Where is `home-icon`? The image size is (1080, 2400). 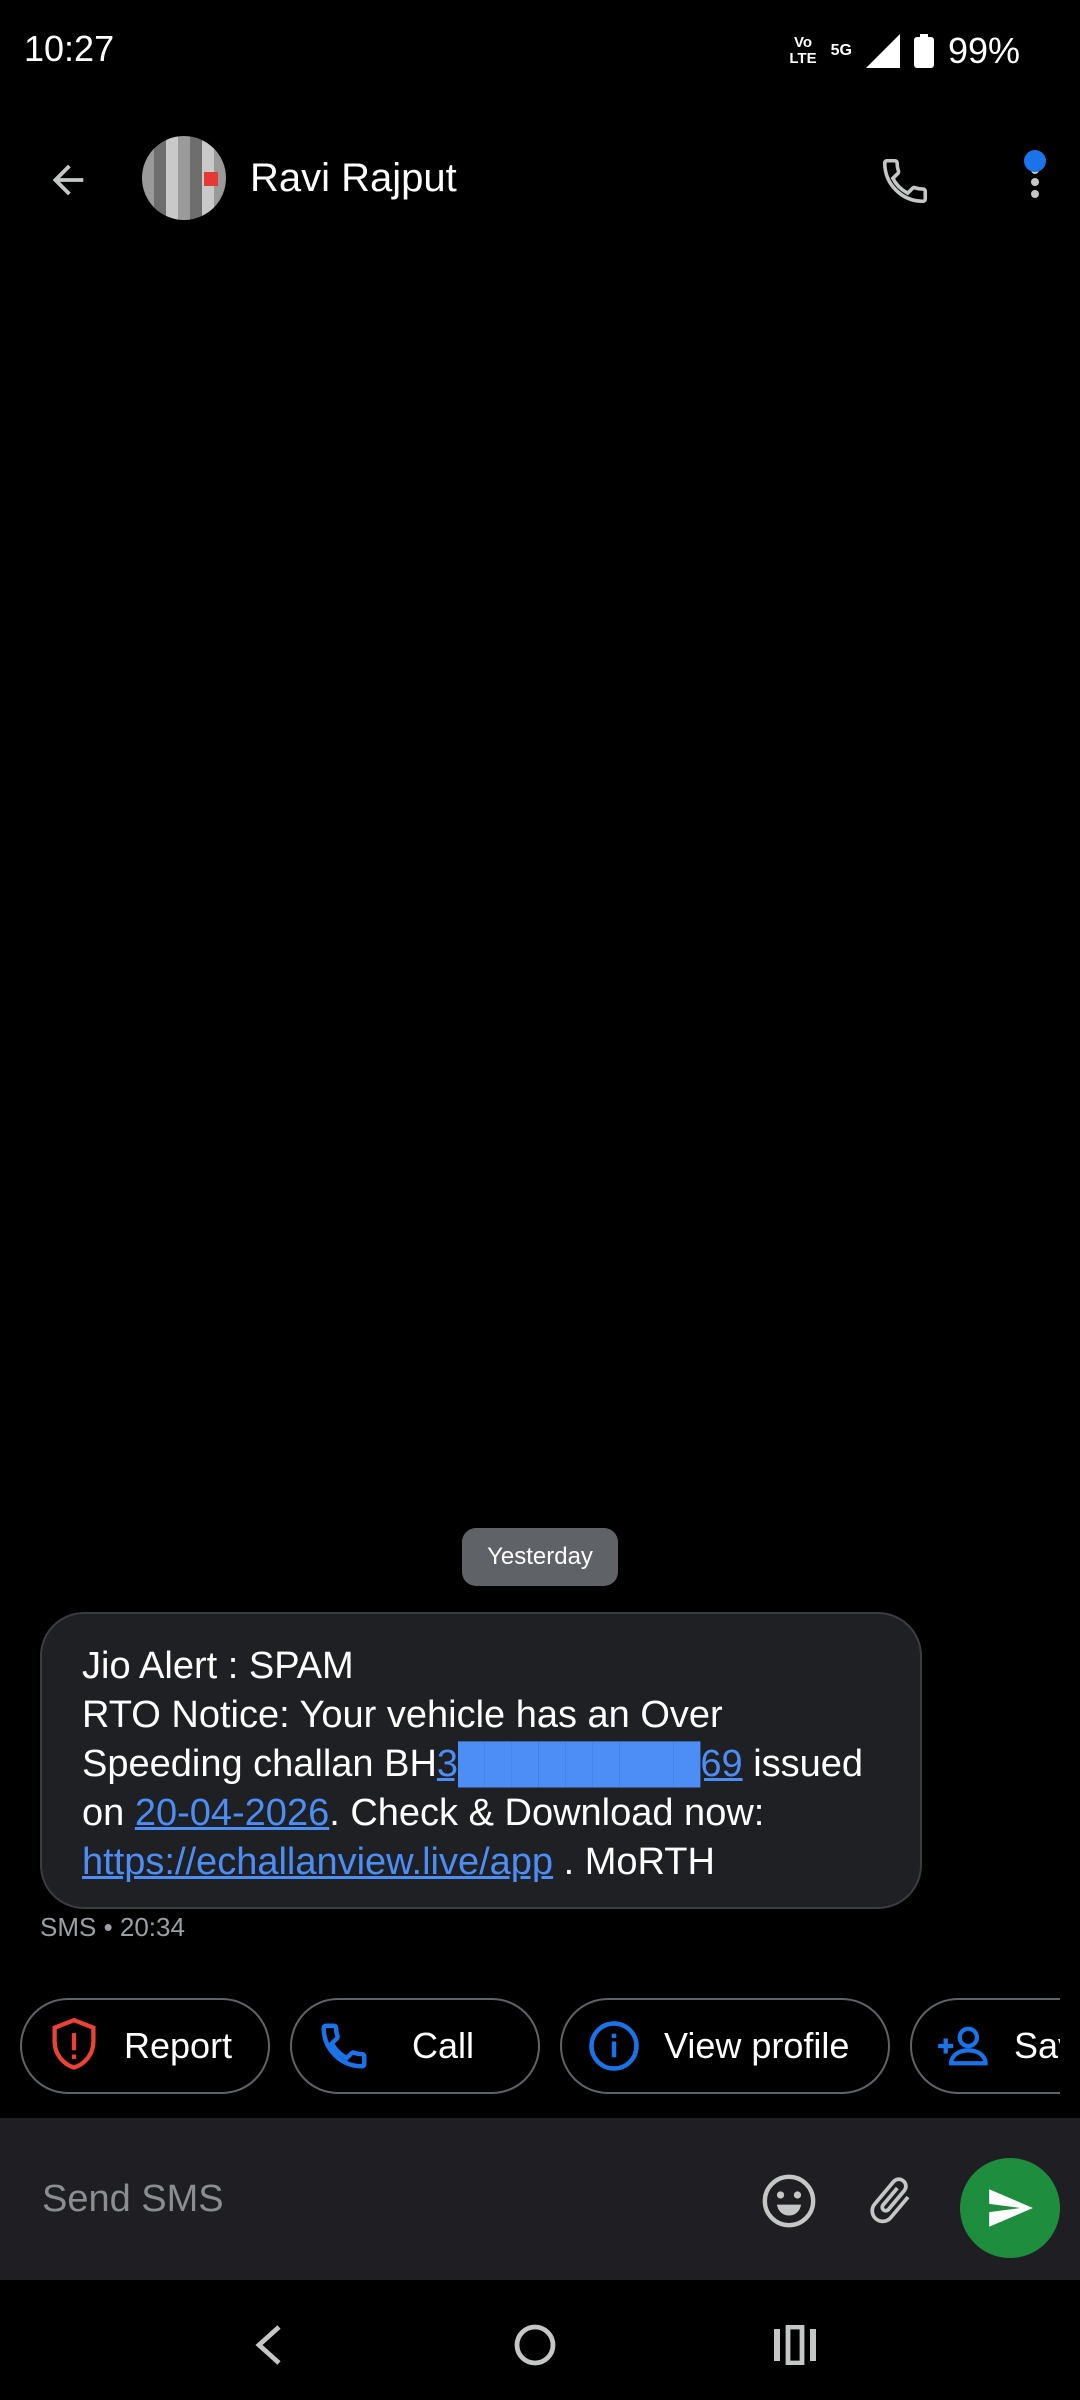 home-icon is located at coordinates (535, 2345).